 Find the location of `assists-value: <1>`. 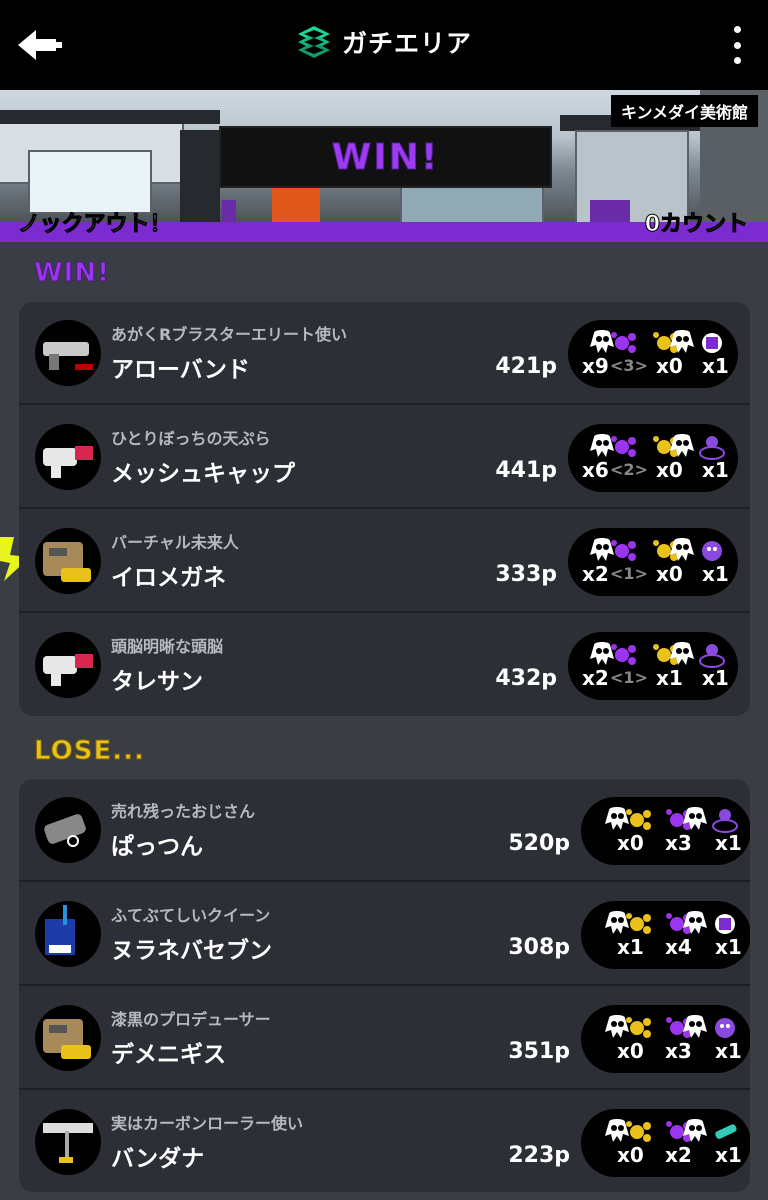

assists-value: <1> is located at coordinates (629, 677).